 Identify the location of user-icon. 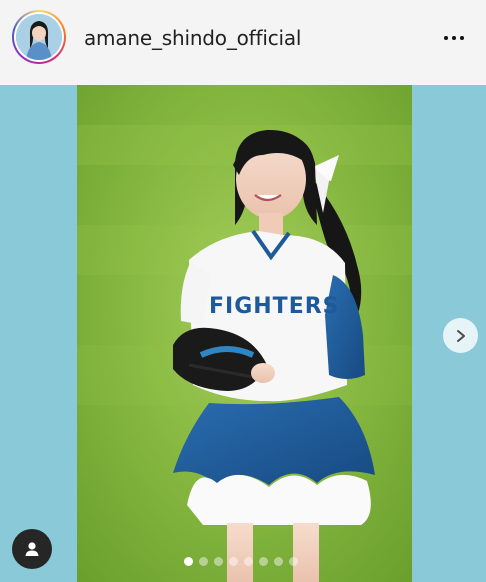
(32, 549).